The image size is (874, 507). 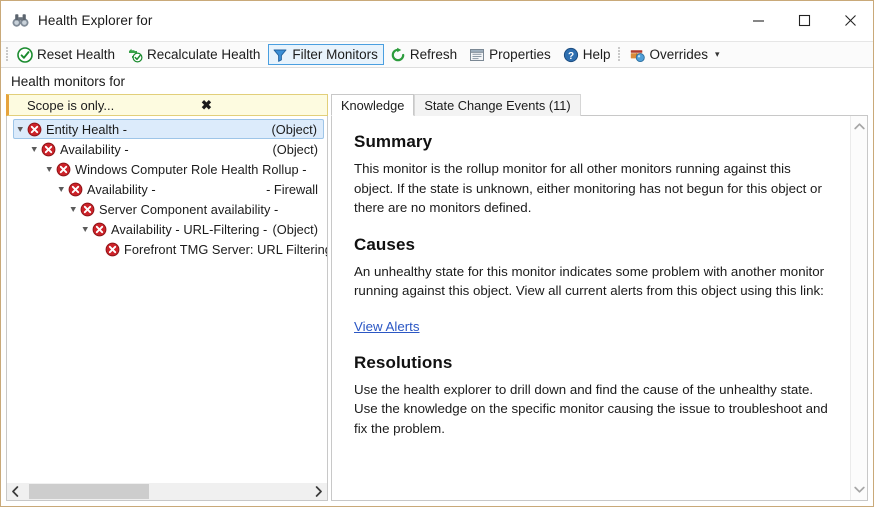 What do you see at coordinates (335, 54) in the screenshot?
I see `filter-monitors-label: Filter Monitors` at bounding box center [335, 54].